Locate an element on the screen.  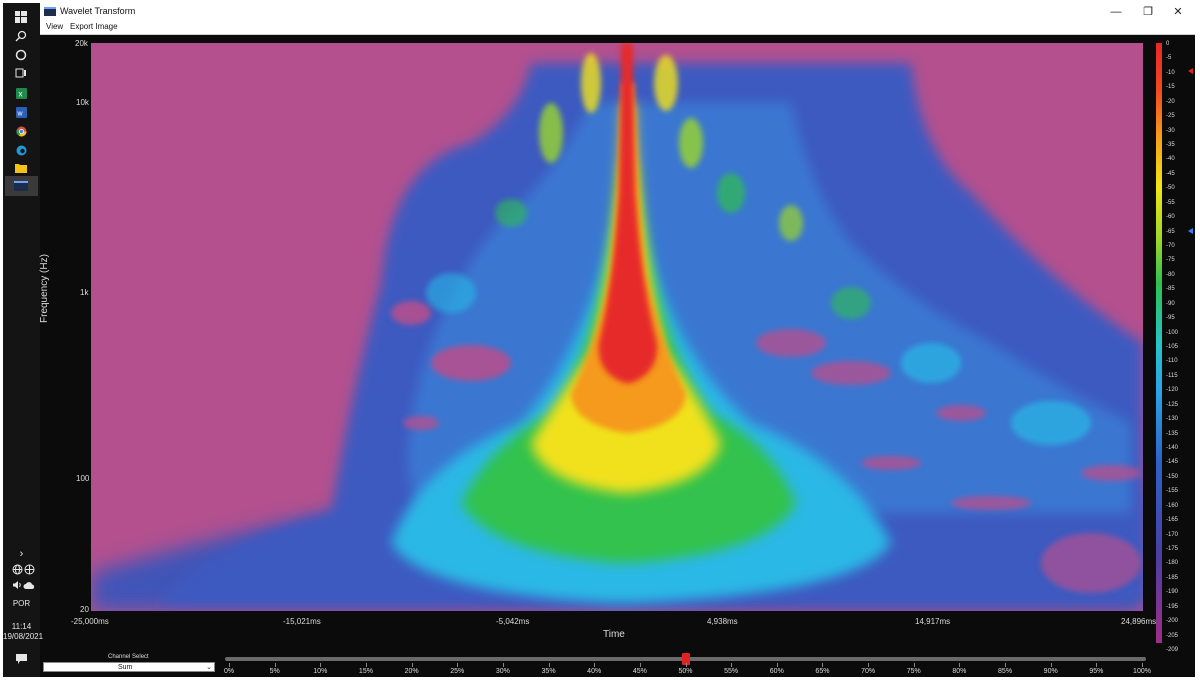
clock-date: 19/08/2021 is located at coordinates (23, 636).